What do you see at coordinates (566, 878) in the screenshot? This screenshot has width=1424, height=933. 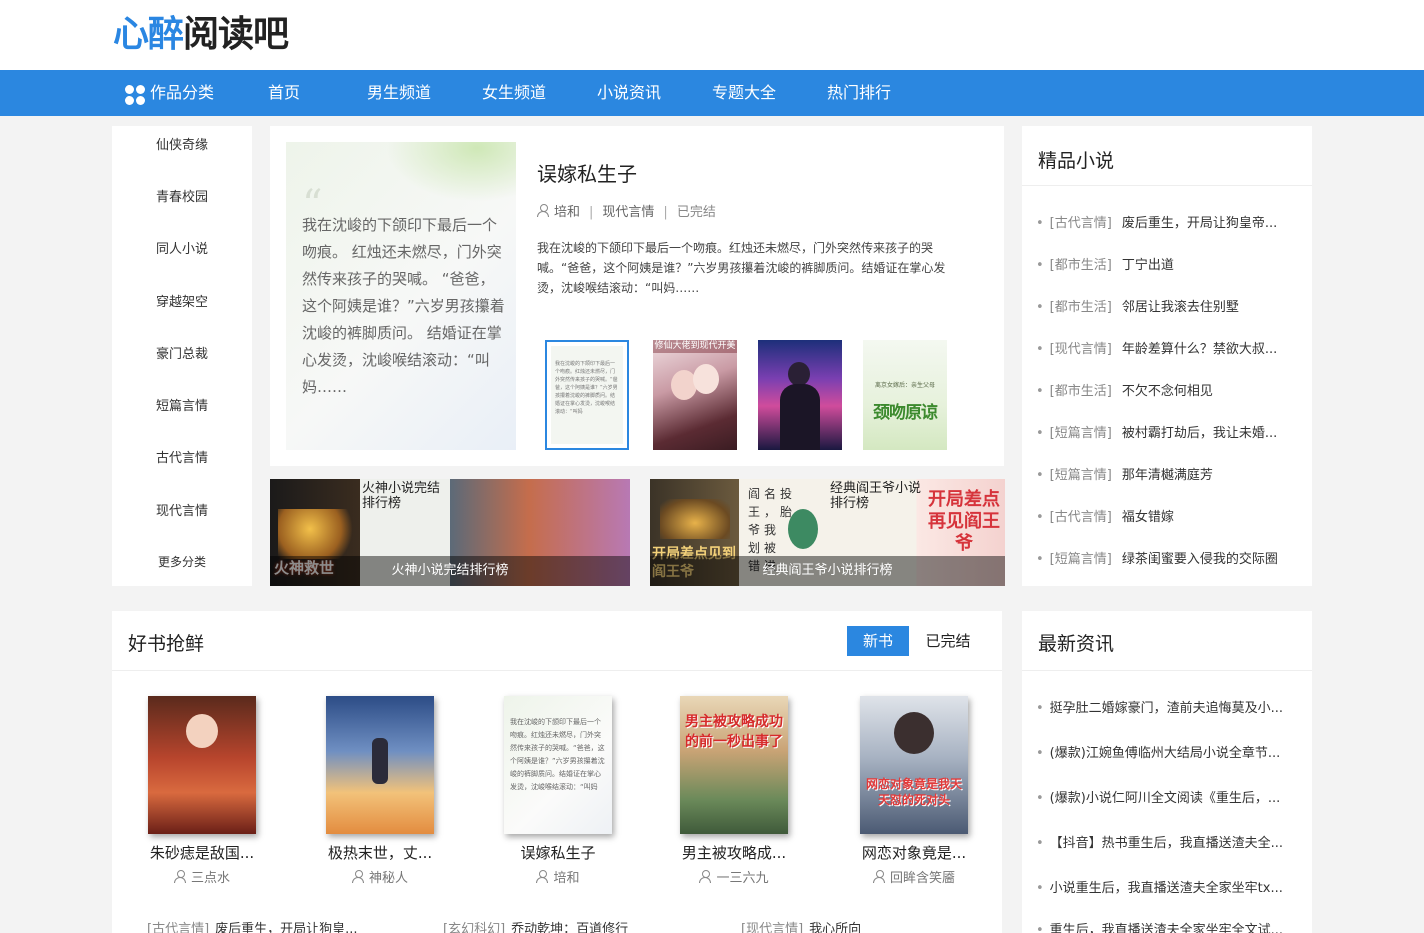 I see `author-name: 培和` at bounding box center [566, 878].